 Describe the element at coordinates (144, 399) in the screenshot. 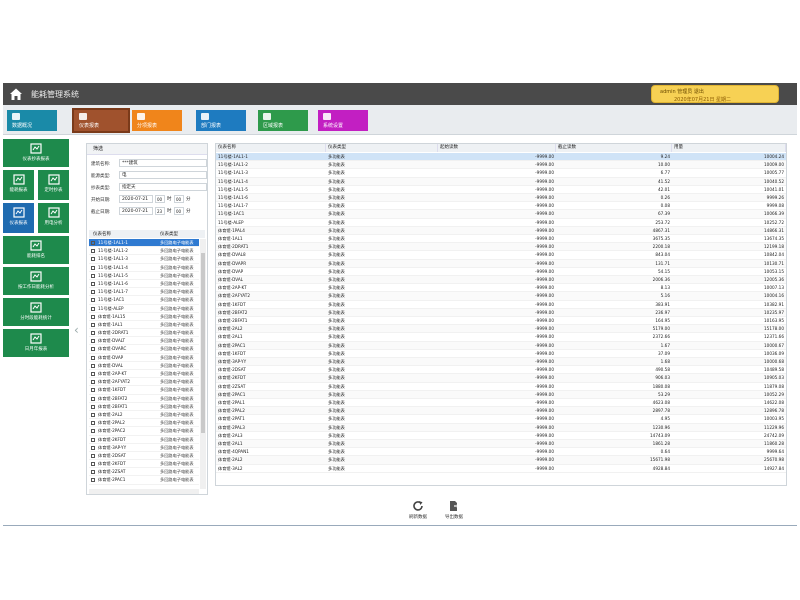

I see `meter-list-item: 体育馆-2BFAT2 多回路电子电能表` at that location.